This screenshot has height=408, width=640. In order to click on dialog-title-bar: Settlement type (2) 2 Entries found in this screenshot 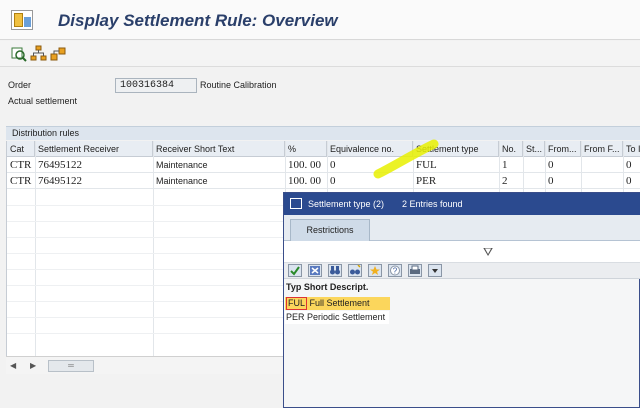, I will do `click(462, 204)`.